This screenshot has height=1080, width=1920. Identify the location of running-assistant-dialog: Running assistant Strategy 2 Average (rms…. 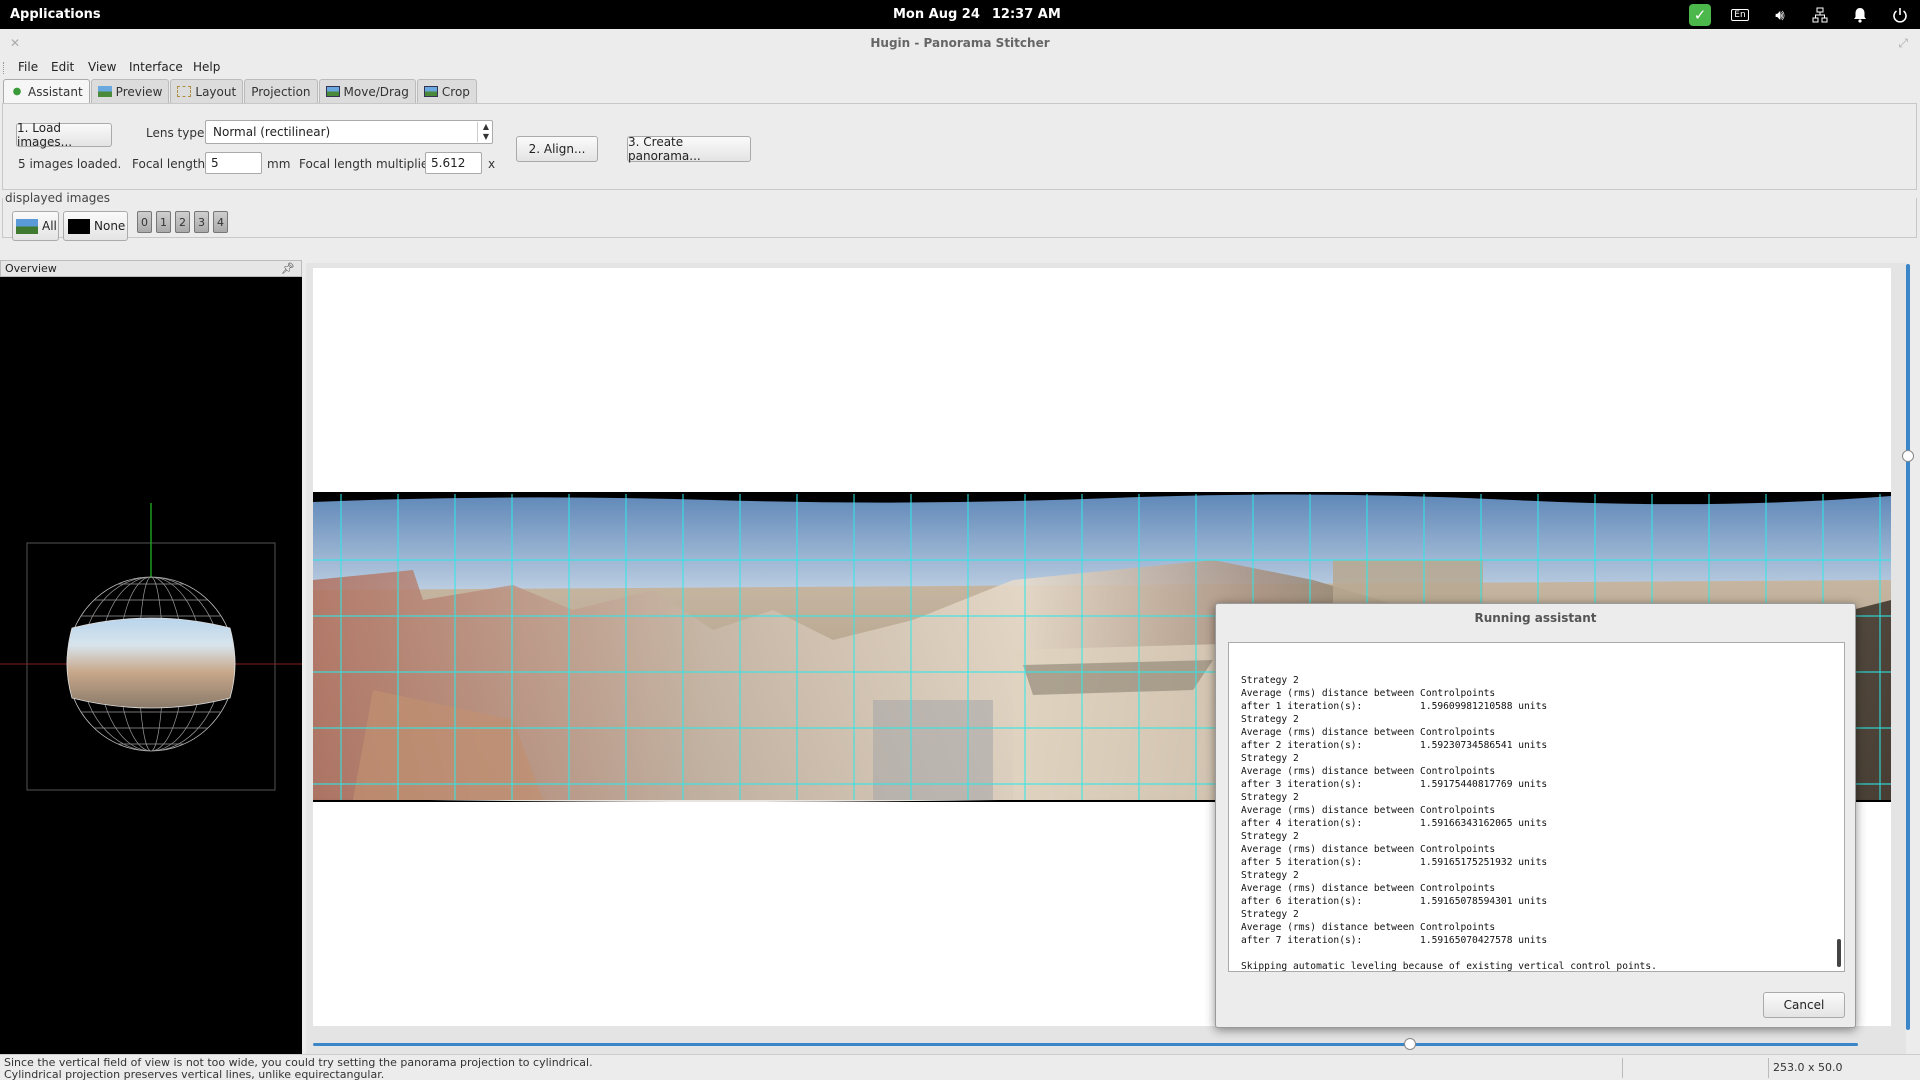
(1535, 815).